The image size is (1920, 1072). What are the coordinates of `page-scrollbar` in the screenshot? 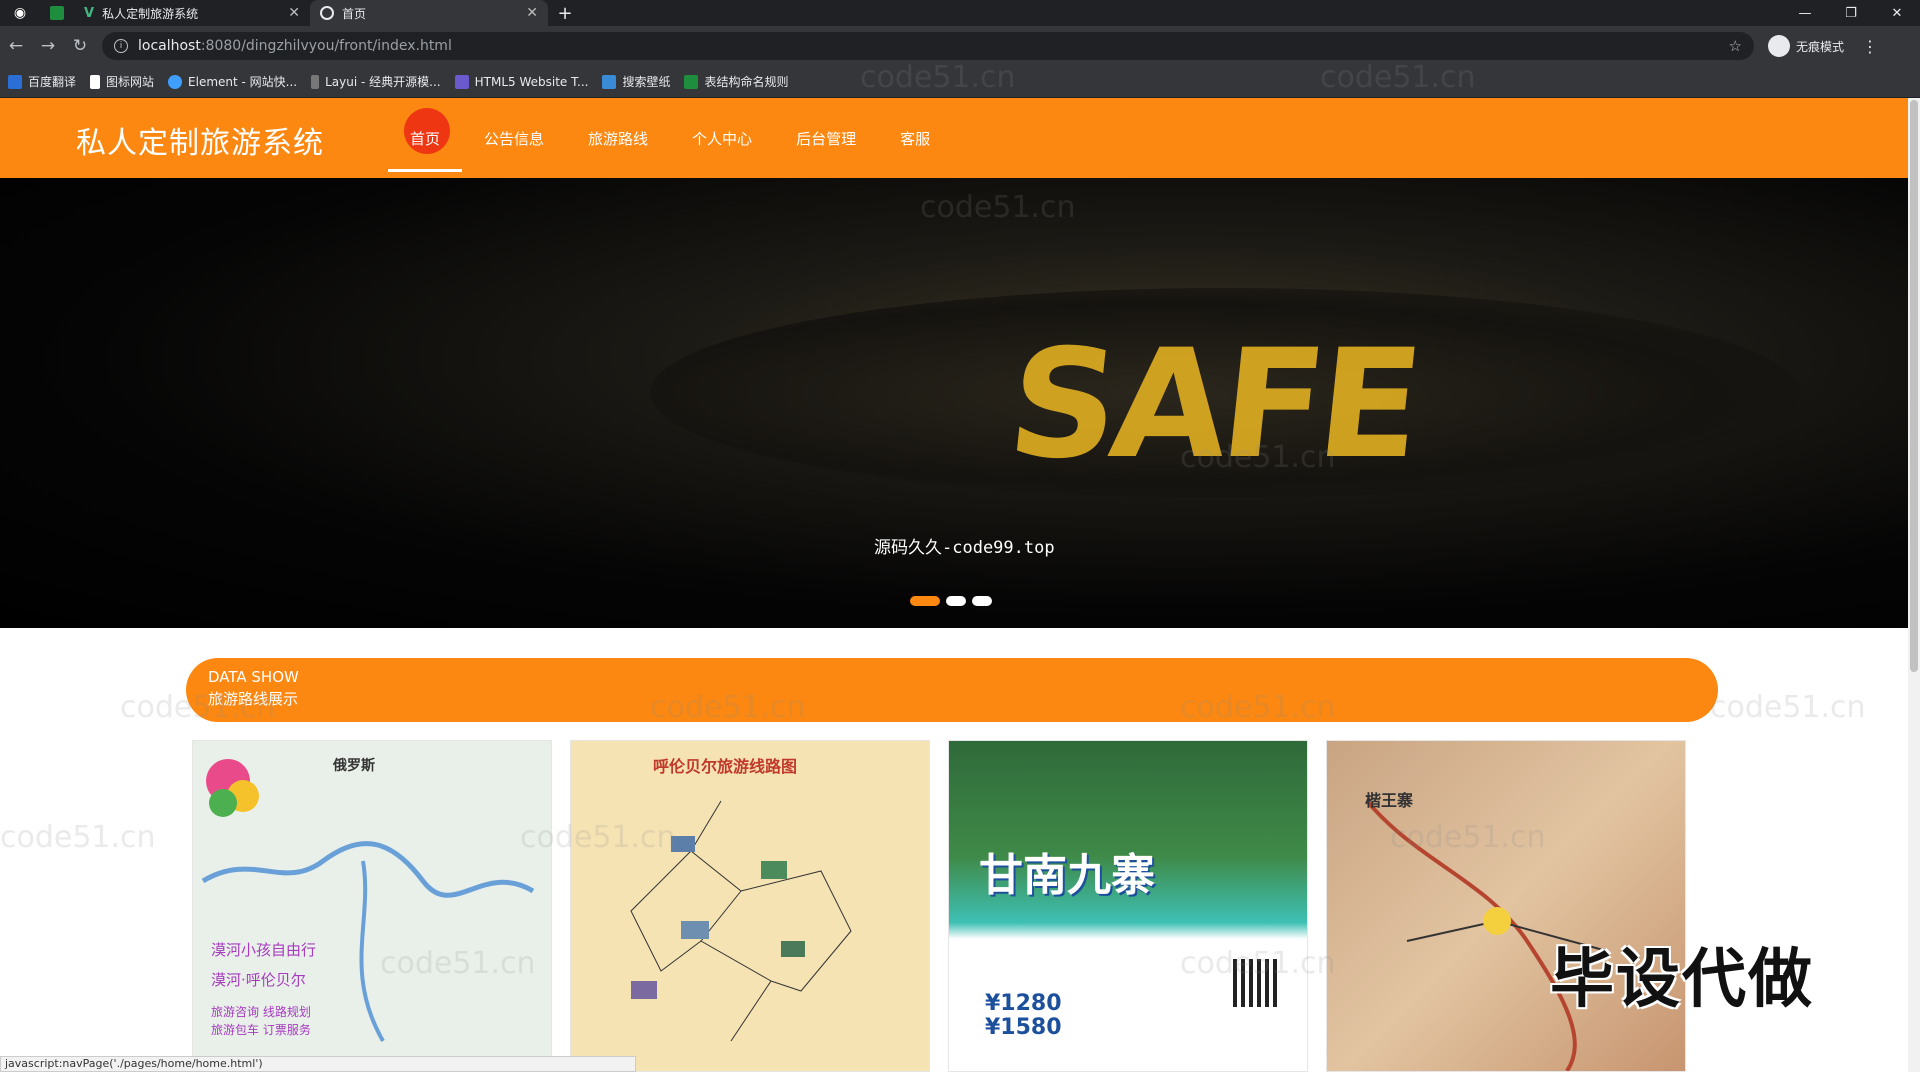 It's located at (1914, 585).